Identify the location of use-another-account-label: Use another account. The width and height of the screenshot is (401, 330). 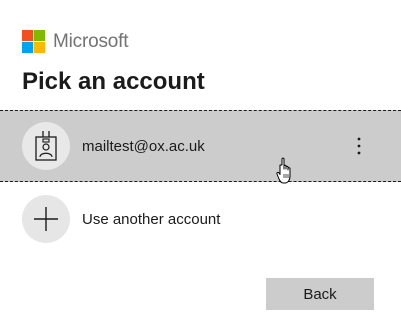
(151, 219).